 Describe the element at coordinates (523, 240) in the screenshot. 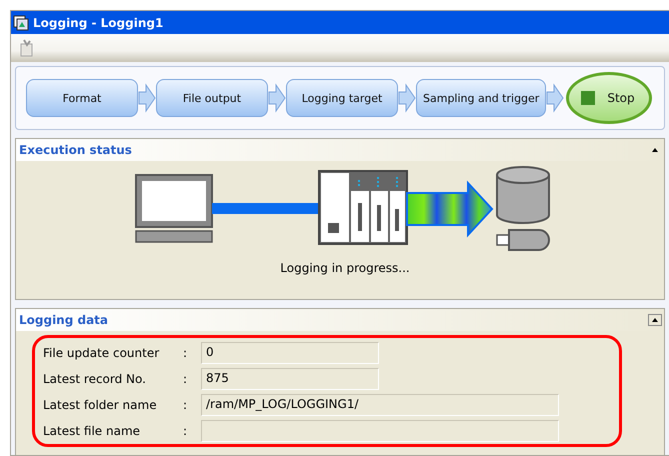

I see `usb-stick-icon` at that location.